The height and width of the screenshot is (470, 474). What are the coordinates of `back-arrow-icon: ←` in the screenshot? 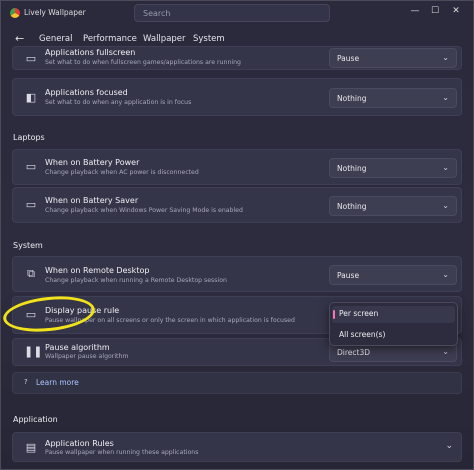 It's located at (19, 38).